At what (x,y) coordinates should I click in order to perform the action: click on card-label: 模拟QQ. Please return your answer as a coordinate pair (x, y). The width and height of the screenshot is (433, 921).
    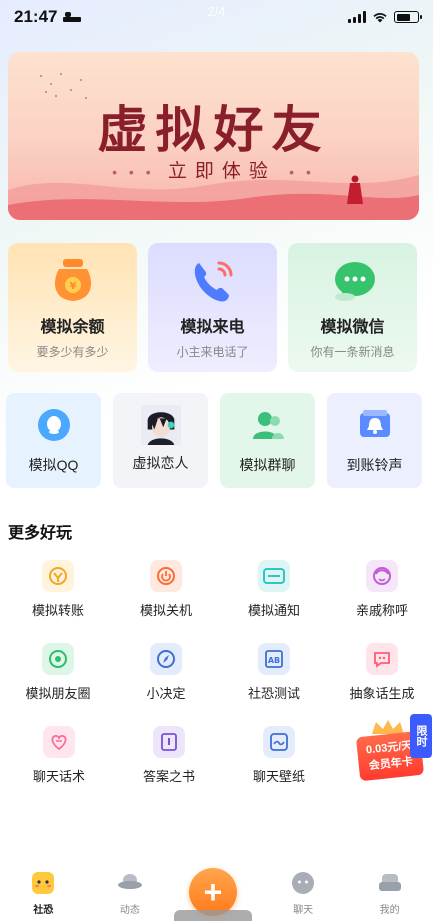
    Looking at the image, I should click on (53, 465).